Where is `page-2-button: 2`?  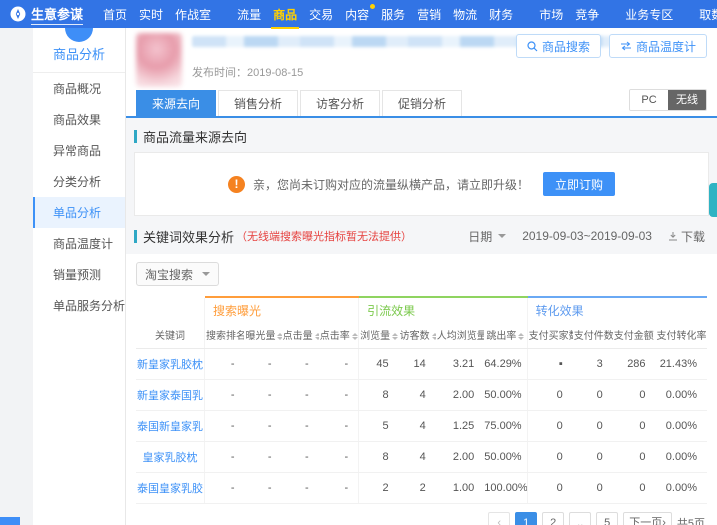
page-2-button: 2 is located at coordinates (553, 518).